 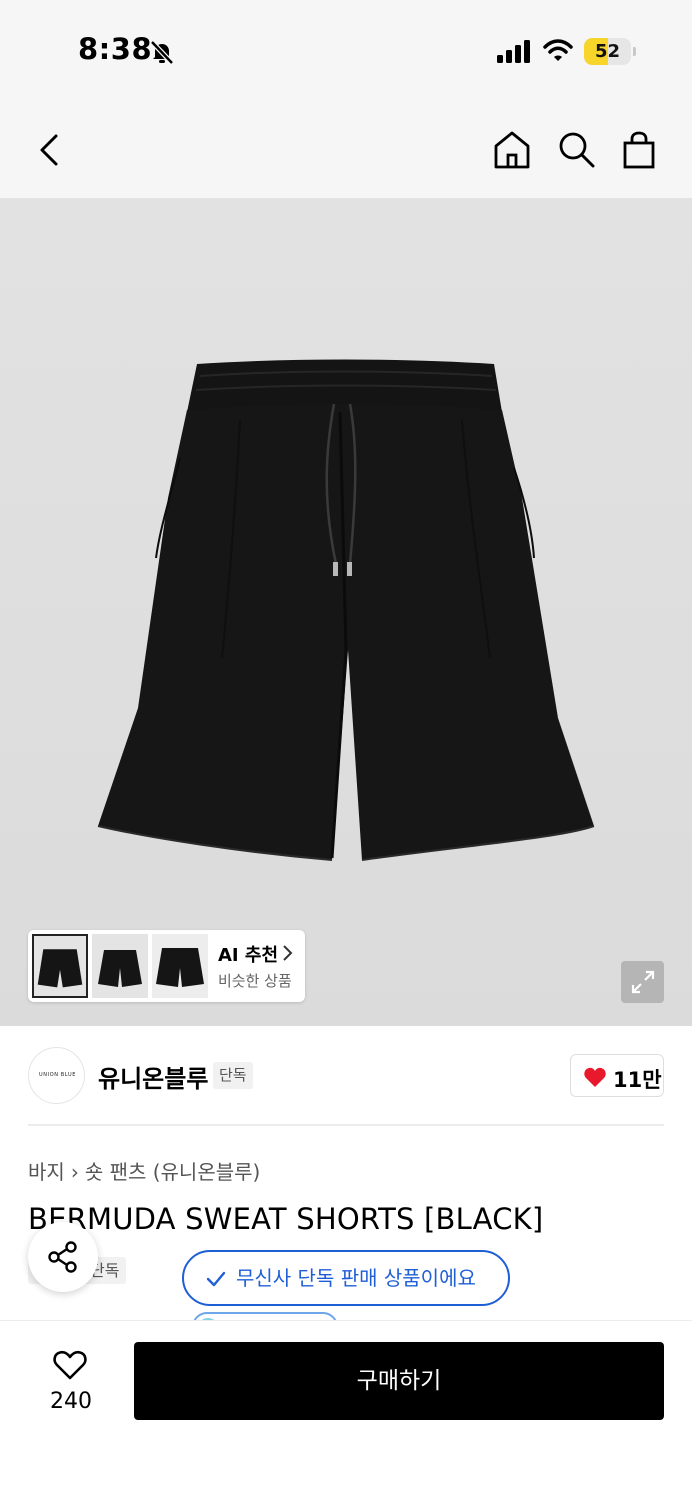 What do you see at coordinates (173, 1172) in the screenshot?
I see `breadcrumb-subcategory: 숏 팬츠 (유니온블루)` at bounding box center [173, 1172].